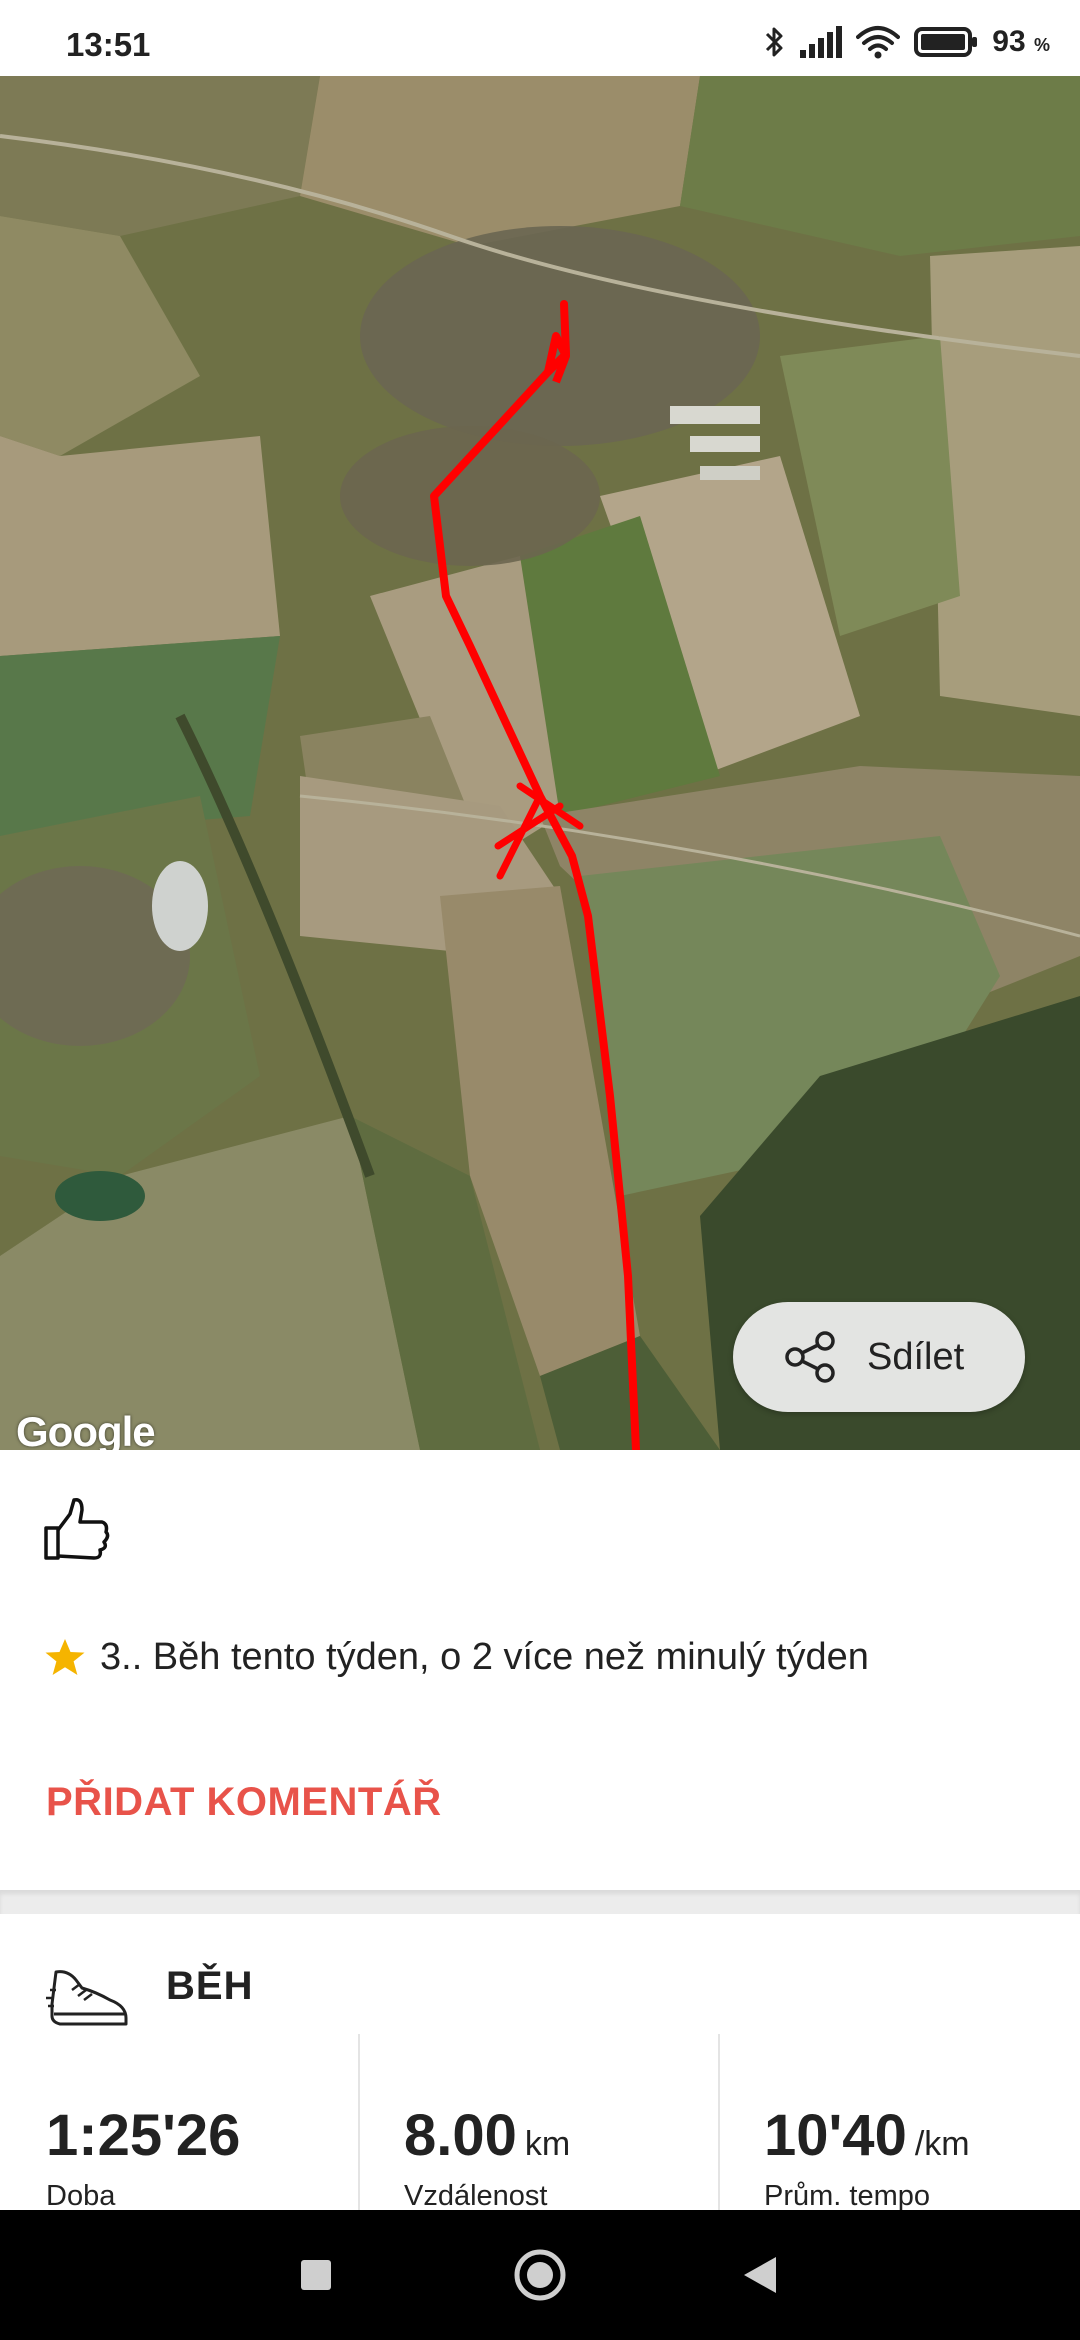  Describe the element at coordinates (774, 42) in the screenshot. I see `bluetooth-icon` at that location.